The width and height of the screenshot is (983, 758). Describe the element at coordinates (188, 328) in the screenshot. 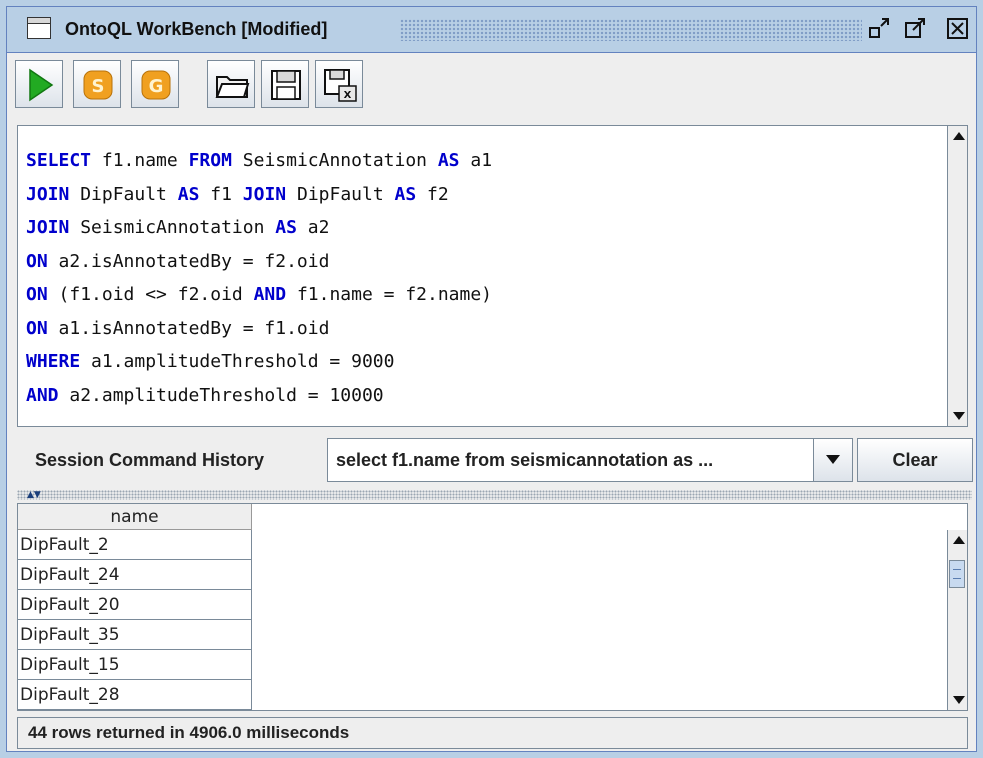

I see `sql-text: a1.isAnnotatedBy = f1.oid` at that location.